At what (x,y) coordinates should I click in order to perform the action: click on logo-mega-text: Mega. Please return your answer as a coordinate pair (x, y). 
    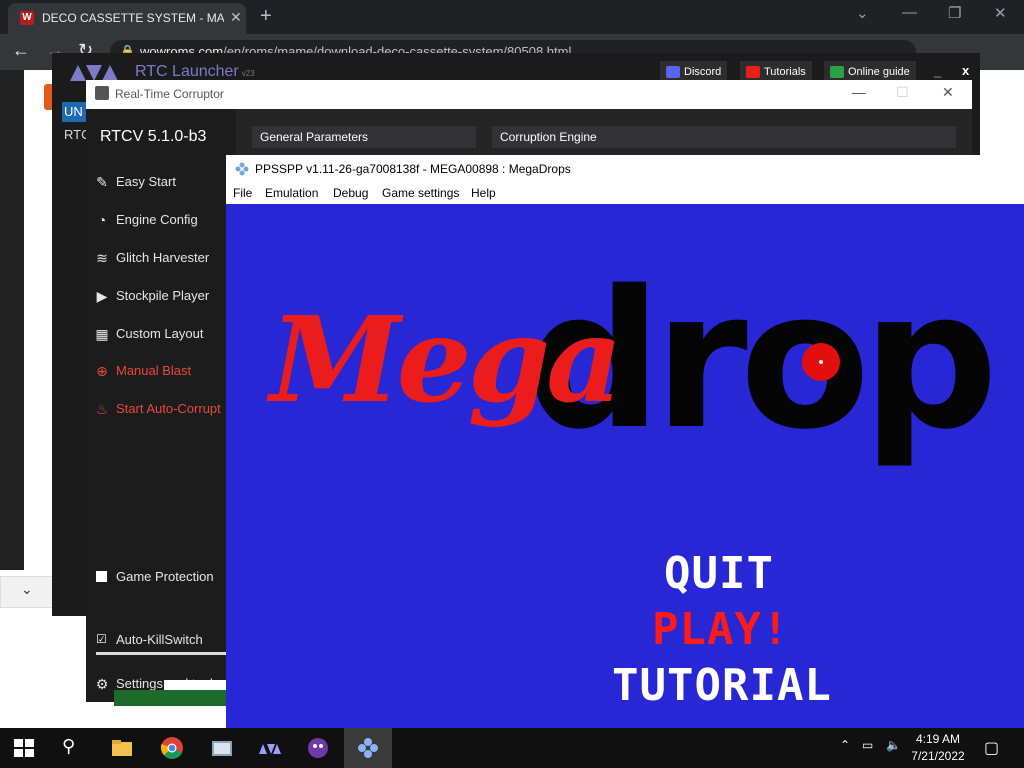
    Looking at the image, I should click on (446, 359).